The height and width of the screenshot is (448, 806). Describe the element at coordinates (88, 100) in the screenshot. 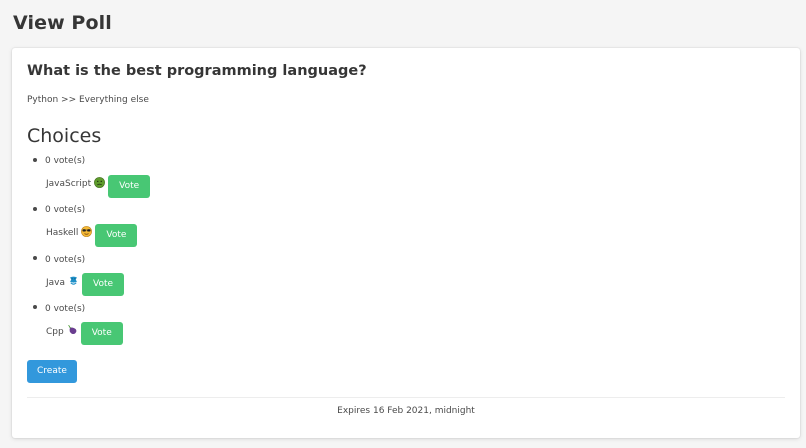

I see `poll-description: Python >> Everything else` at that location.